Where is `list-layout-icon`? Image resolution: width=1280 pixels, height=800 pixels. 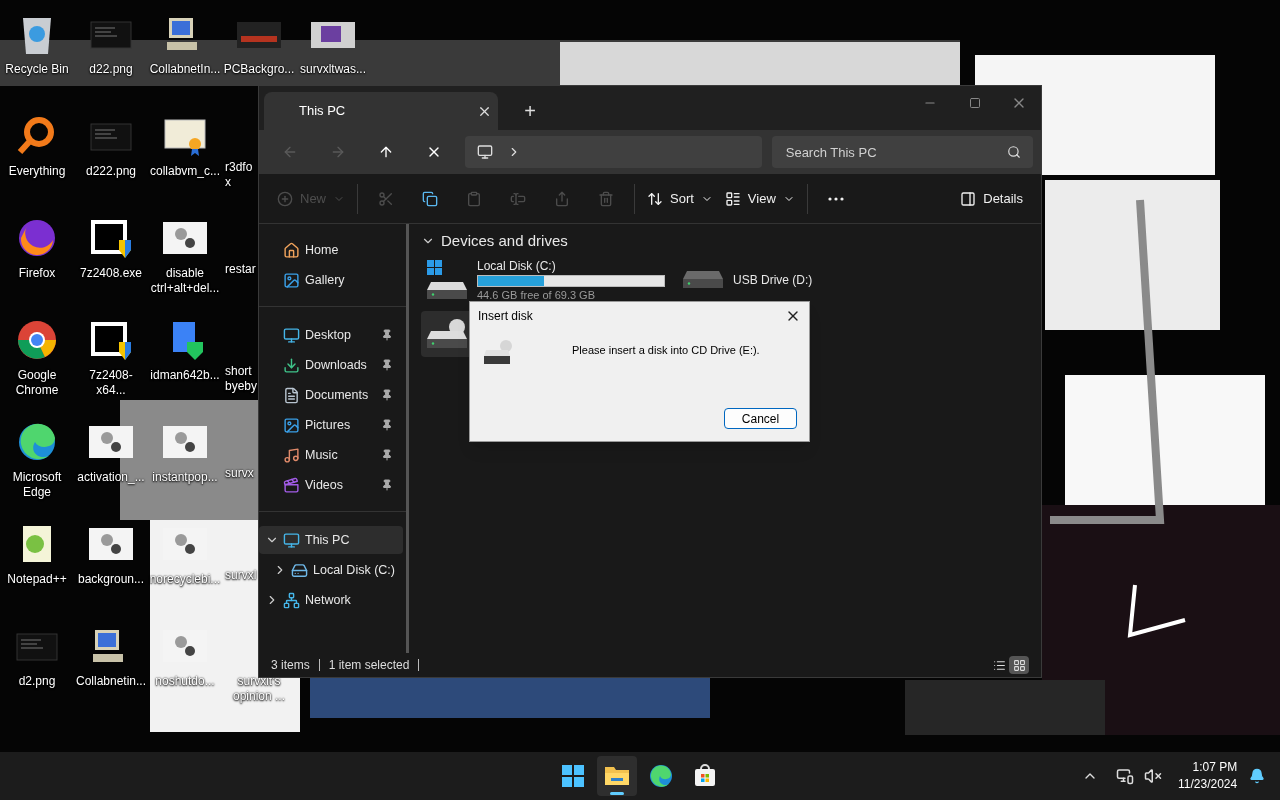 list-layout-icon is located at coordinates (732, 198).